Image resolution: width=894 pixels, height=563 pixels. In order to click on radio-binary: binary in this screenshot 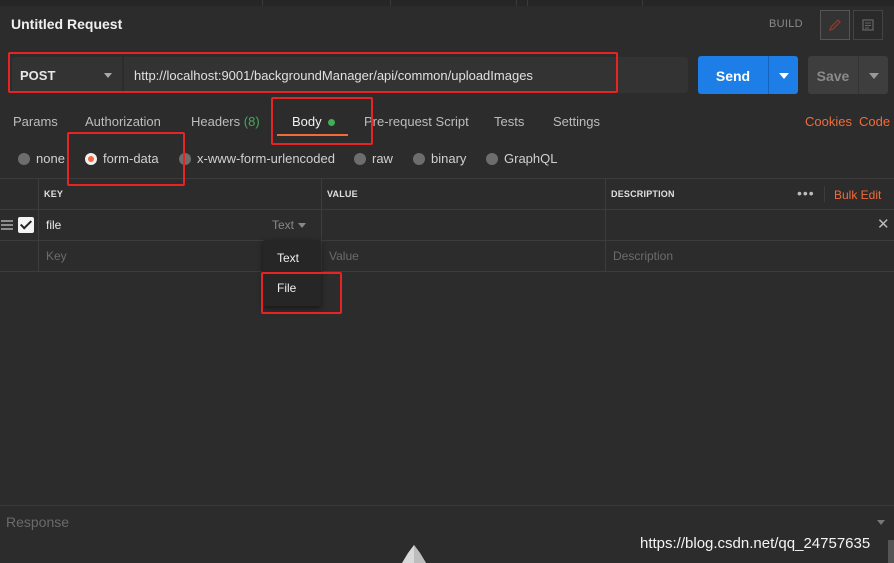, I will do `click(439, 158)`.